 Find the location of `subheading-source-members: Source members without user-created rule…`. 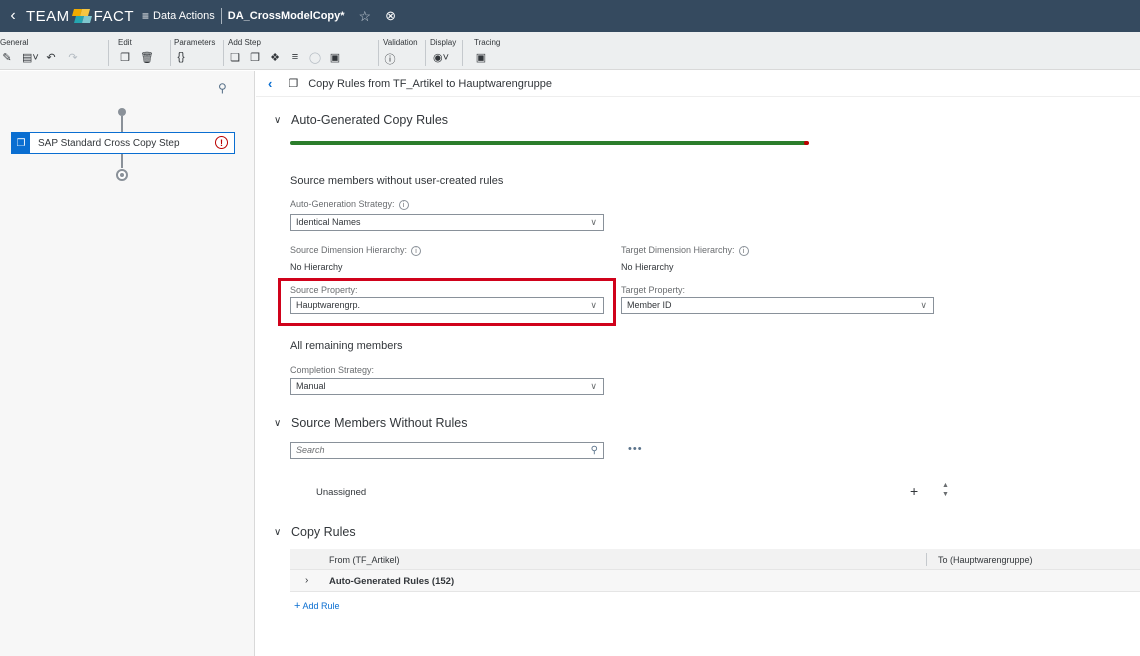

subheading-source-members: Source members without user-created rule… is located at coordinates (397, 181).